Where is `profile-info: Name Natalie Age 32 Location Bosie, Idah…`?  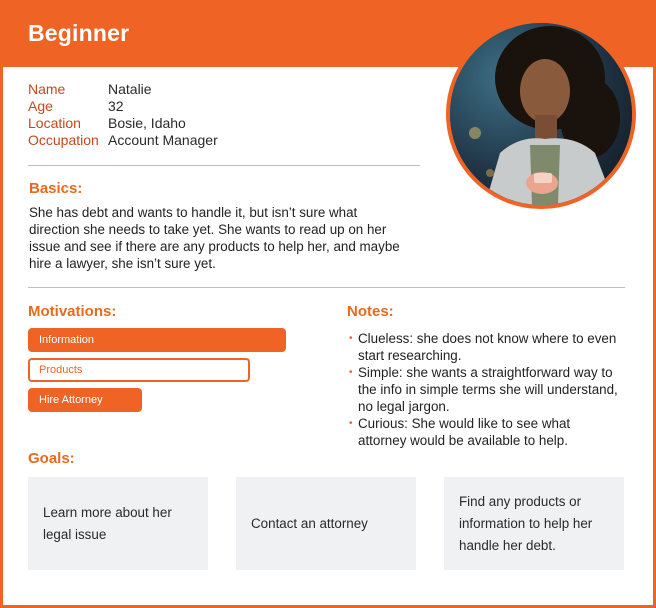 profile-info: Name Natalie Age 32 Location Bosie, Idah… is located at coordinates (123, 115).